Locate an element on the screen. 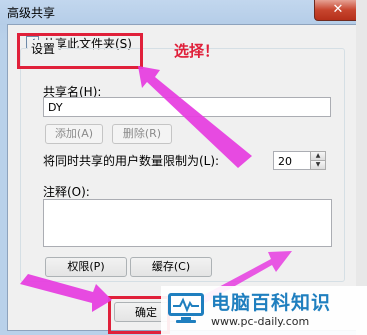 The width and height of the screenshot is (367, 335). site-watermark: 电脑百科知识 www.pc-daily.com is located at coordinates (264, 310).